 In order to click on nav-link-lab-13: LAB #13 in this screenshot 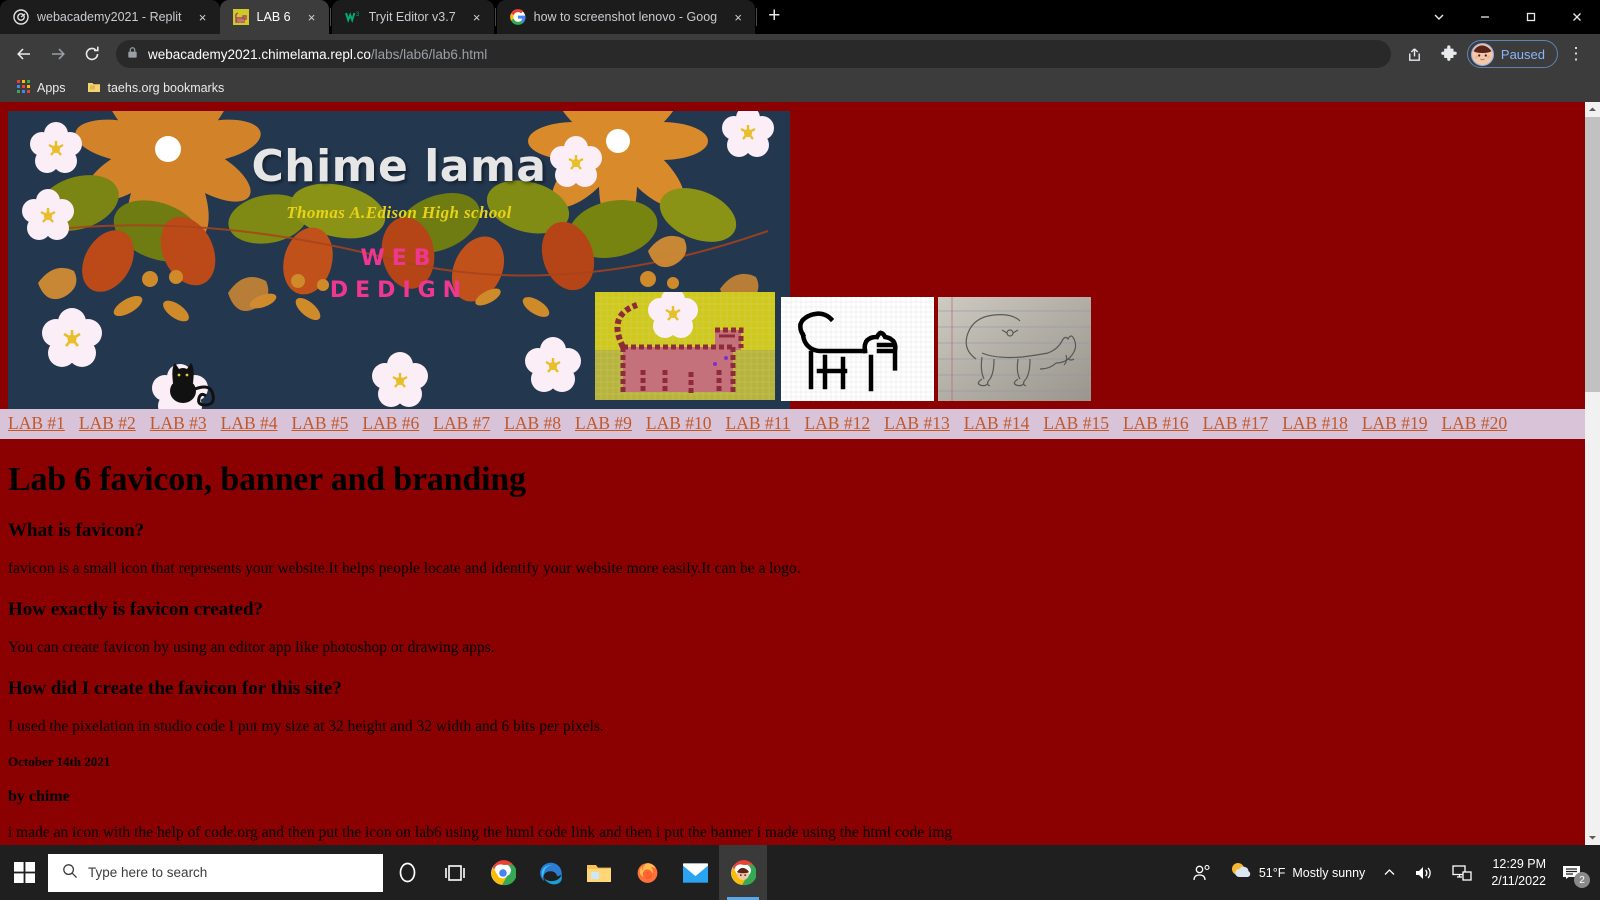, I will do `click(917, 423)`.